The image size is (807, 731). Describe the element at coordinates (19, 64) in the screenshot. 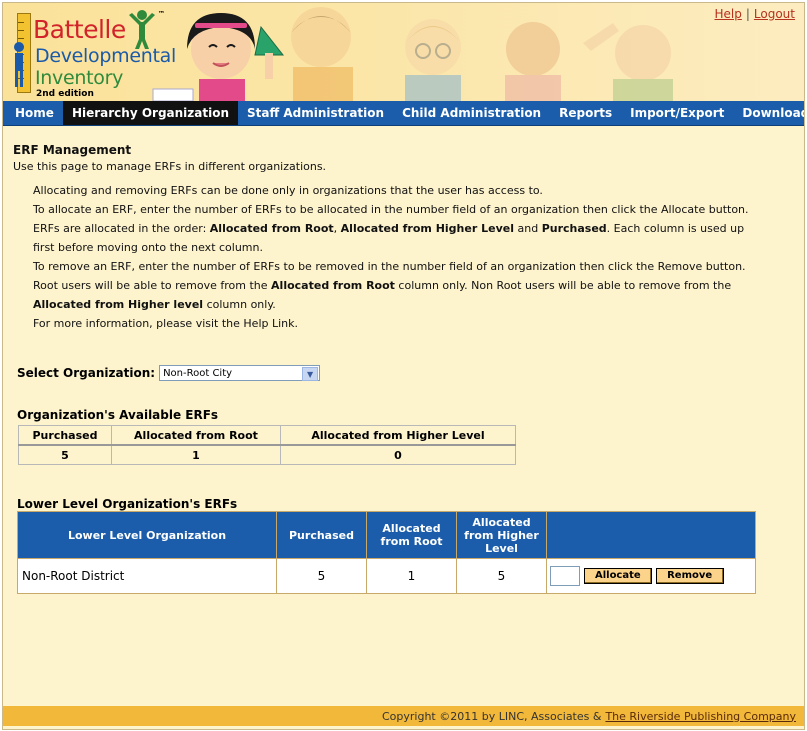

I see `child-figure-icon` at that location.